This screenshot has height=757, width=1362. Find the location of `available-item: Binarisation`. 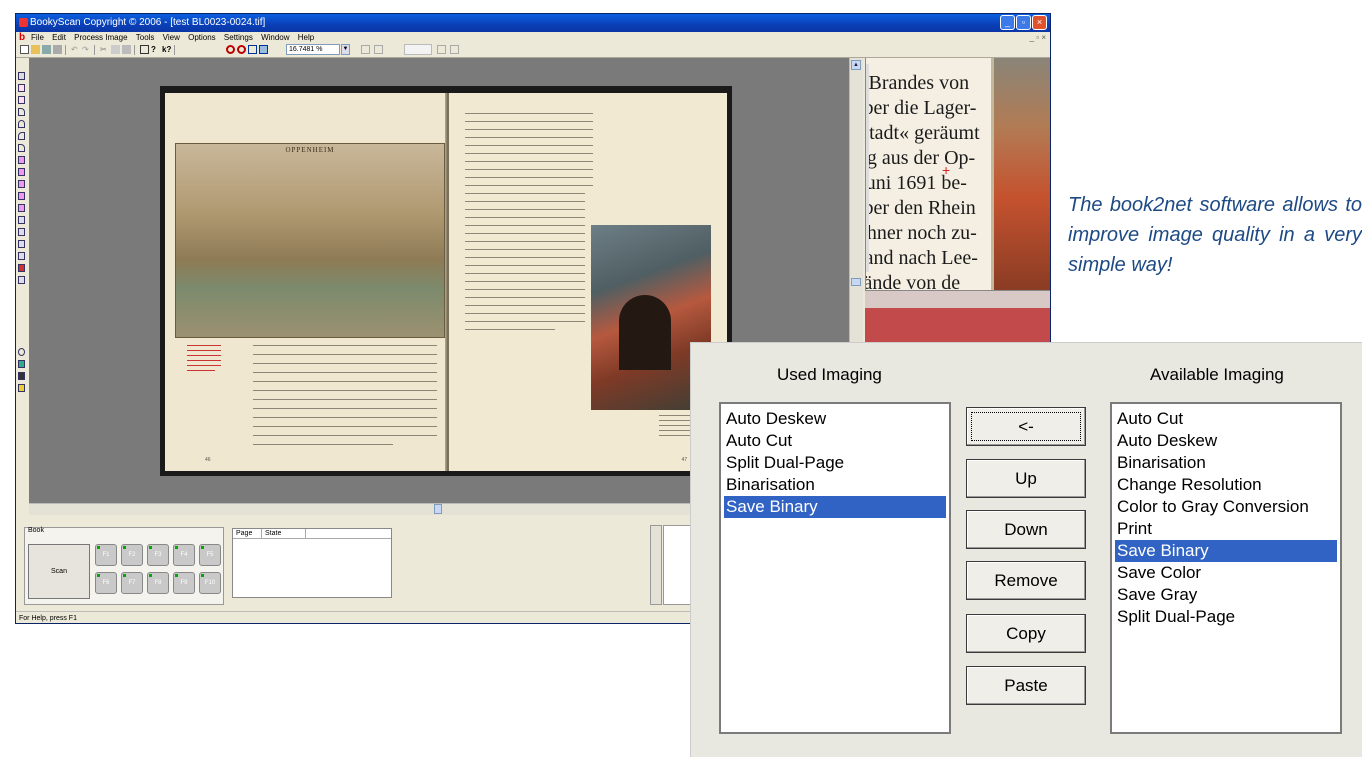

available-item: Binarisation is located at coordinates (1226, 463).